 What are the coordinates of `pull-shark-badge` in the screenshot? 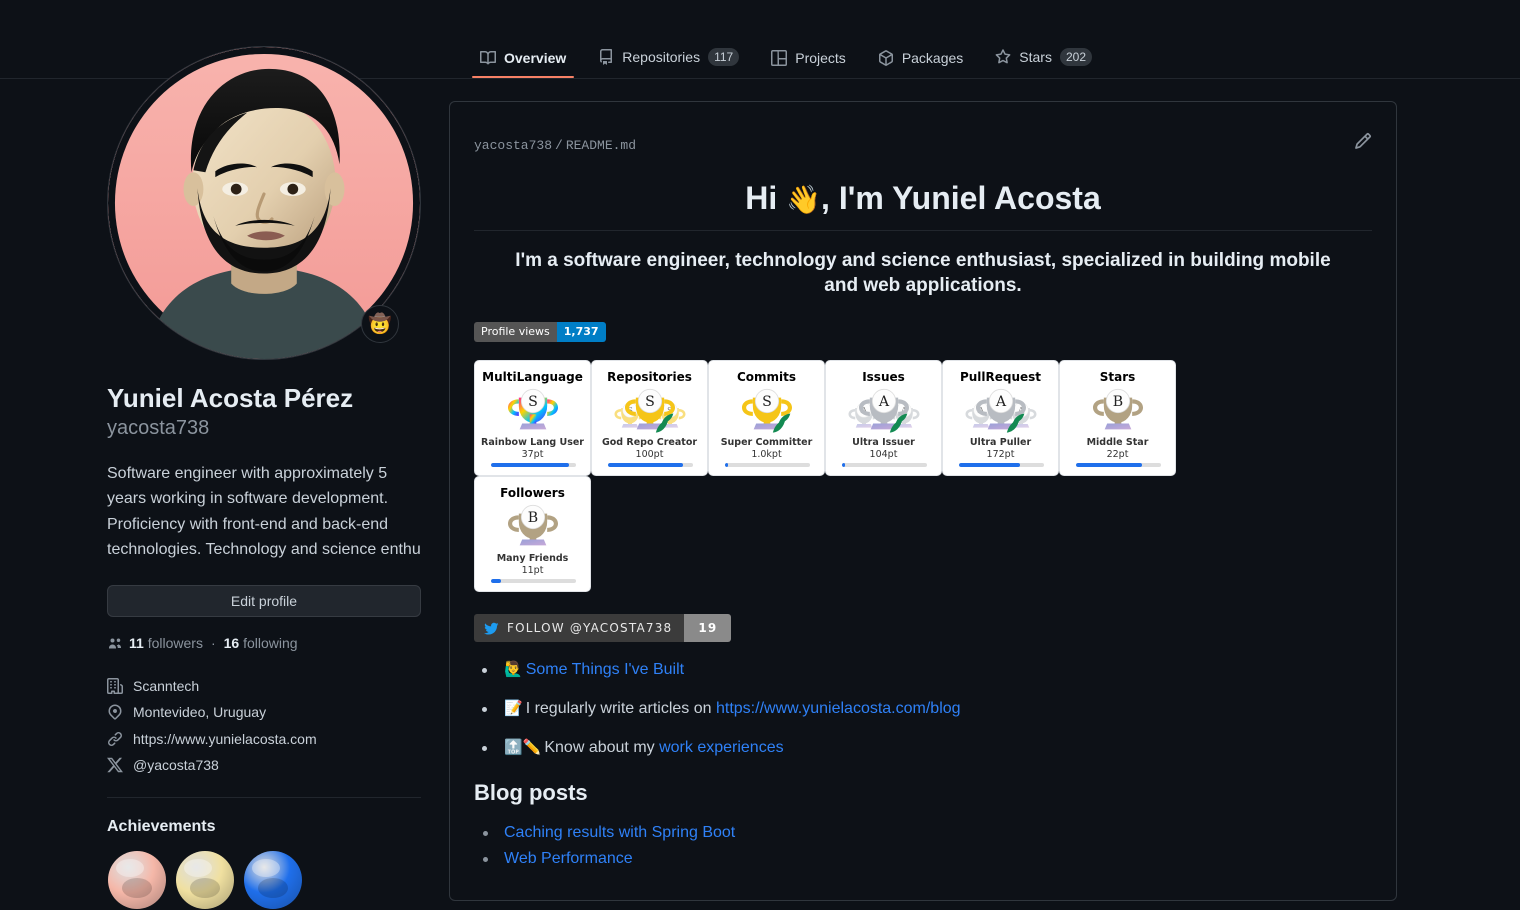 It's located at (205, 880).